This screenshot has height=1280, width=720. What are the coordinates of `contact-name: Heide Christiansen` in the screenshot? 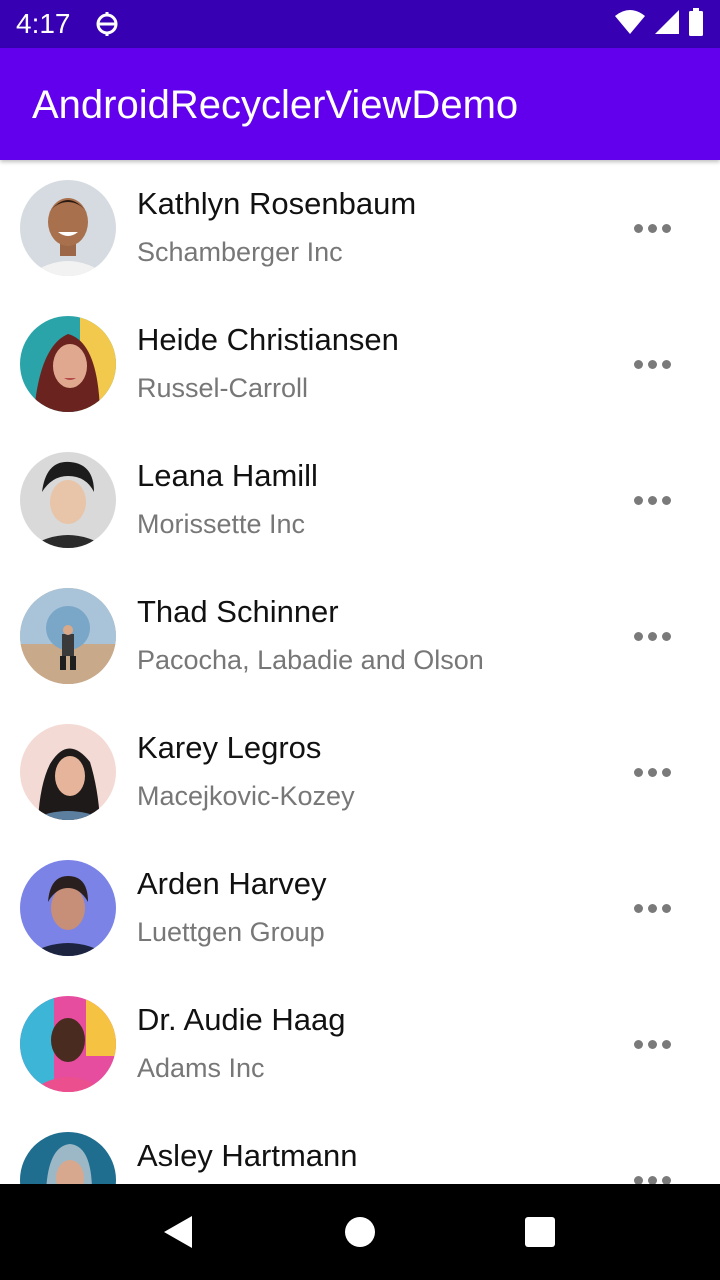 It's located at (268, 339).